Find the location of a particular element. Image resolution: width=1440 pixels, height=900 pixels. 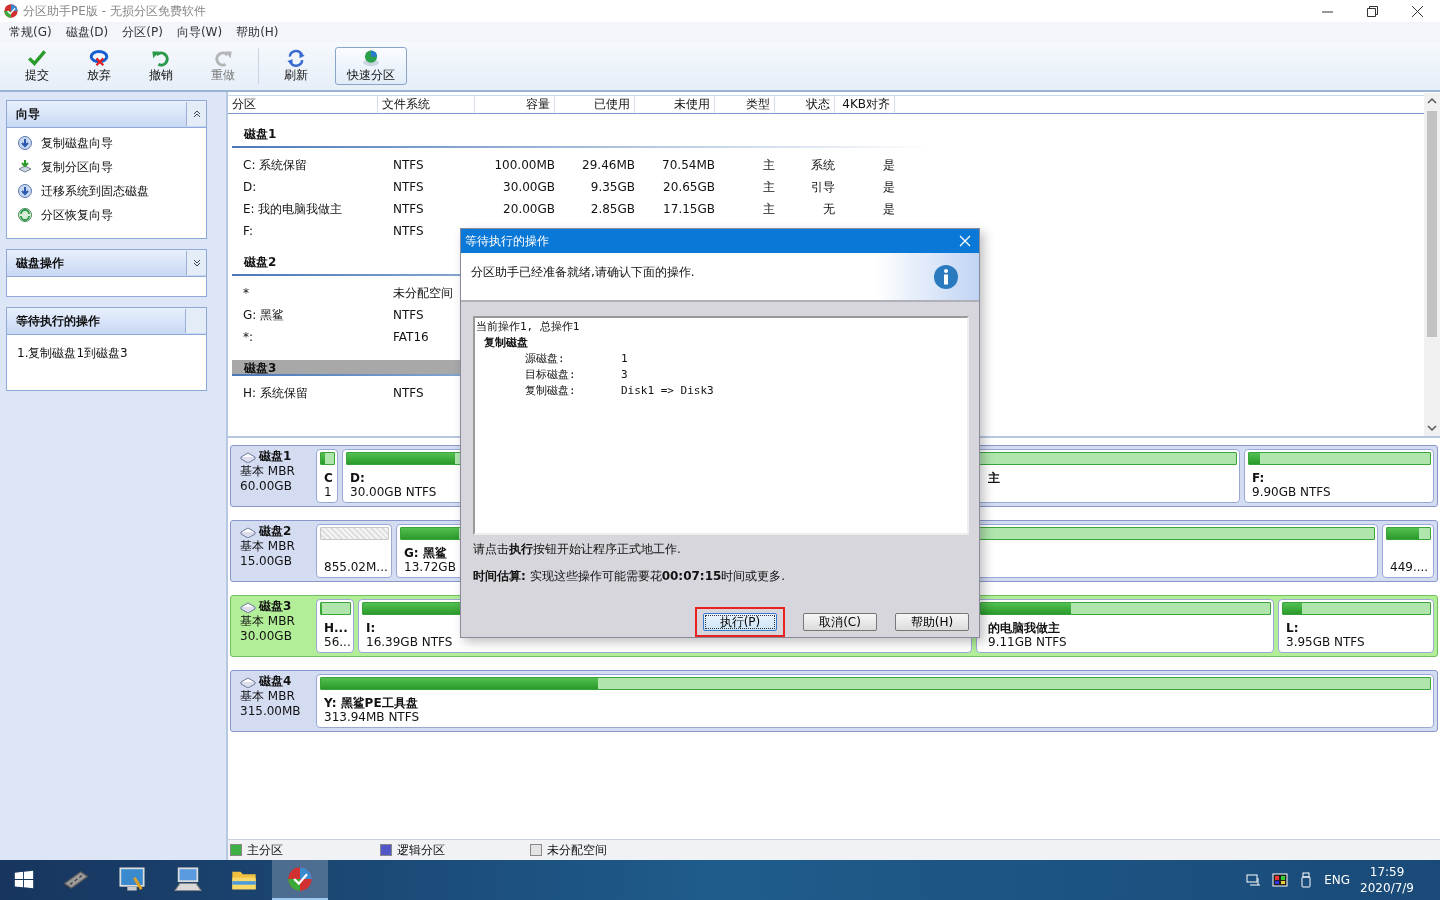

table-cell: E: 我的电脑我做主 is located at coordinates (293, 208).